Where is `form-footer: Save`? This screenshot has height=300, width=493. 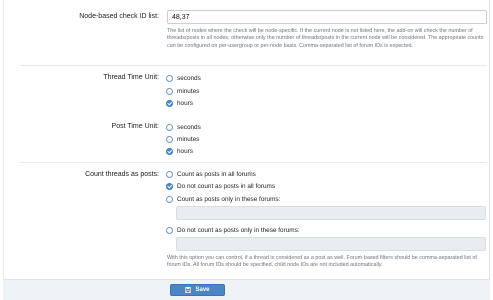 form-footer: Save is located at coordinates (246, 289).